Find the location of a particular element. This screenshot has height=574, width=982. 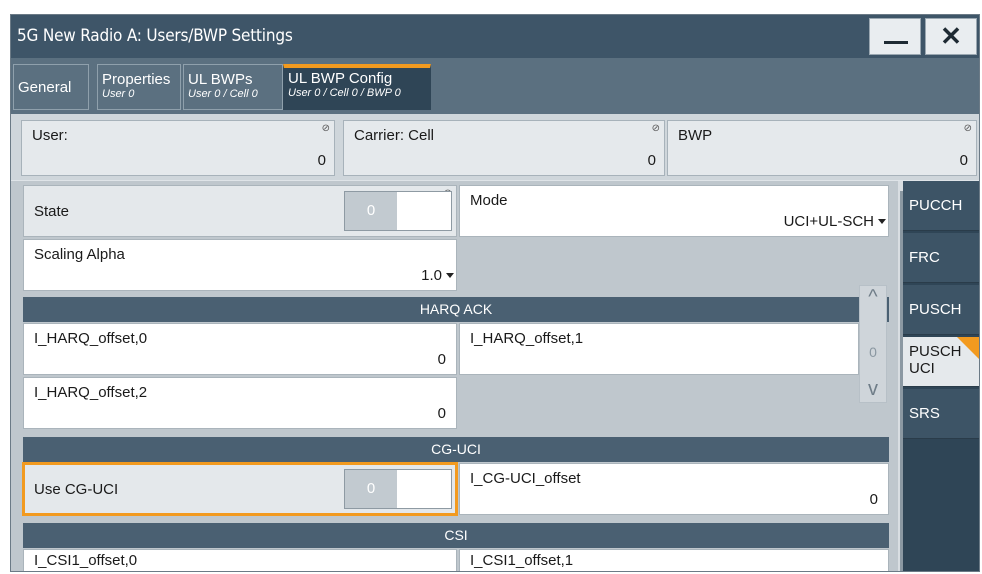

tab-general: General is located at coordinates (51, 87).